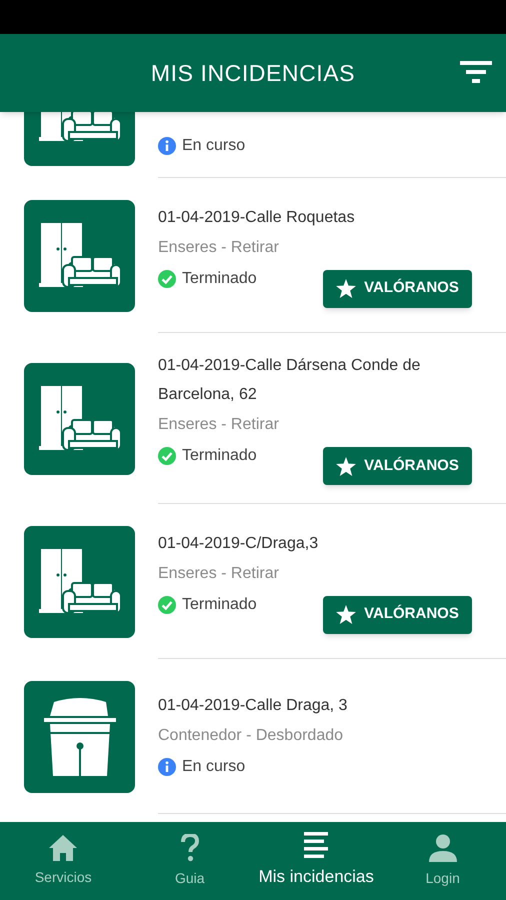 The image size is (506, 900). I want to click on incident-title: 01-04-2019-C/Draga,3, so click(239, 544).